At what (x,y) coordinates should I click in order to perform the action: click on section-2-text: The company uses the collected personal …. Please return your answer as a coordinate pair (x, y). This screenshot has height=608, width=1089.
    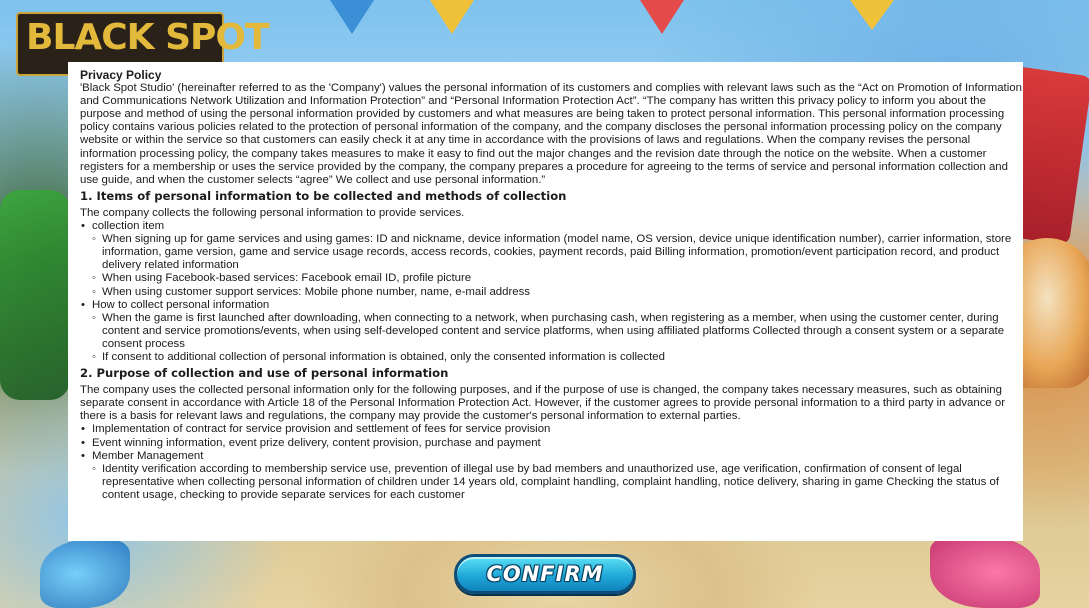
    Looking at the image, I should click on (543, 403).